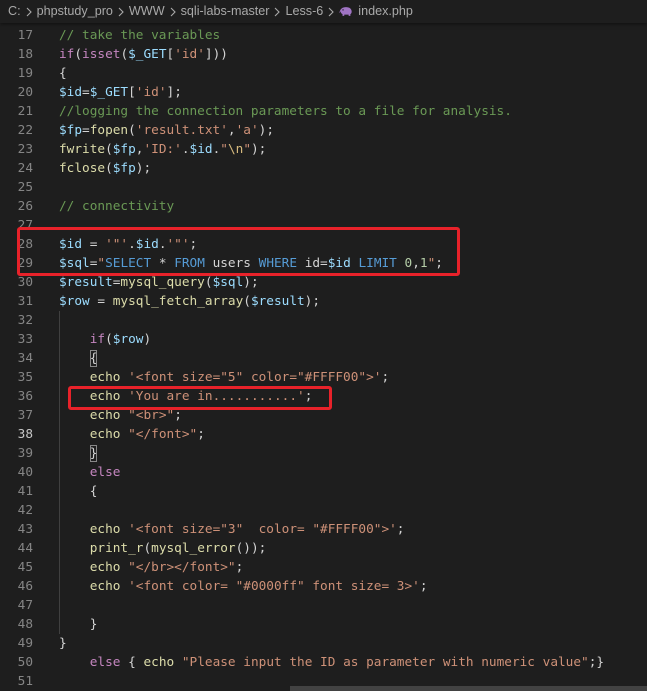 Image resolution: width=647 pixels, height=691 pixels. I want to click on breadcrumb-item-less-6: Less-6, so click(304, 11).